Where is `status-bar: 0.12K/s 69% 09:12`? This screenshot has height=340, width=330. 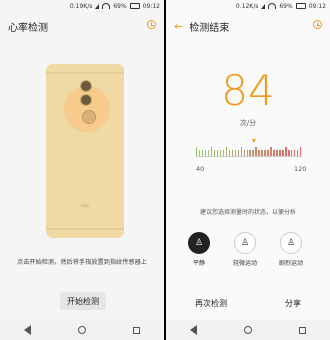
status-bar: 0.12K/s 69% 09:12 is located at coordinates (248, 6).